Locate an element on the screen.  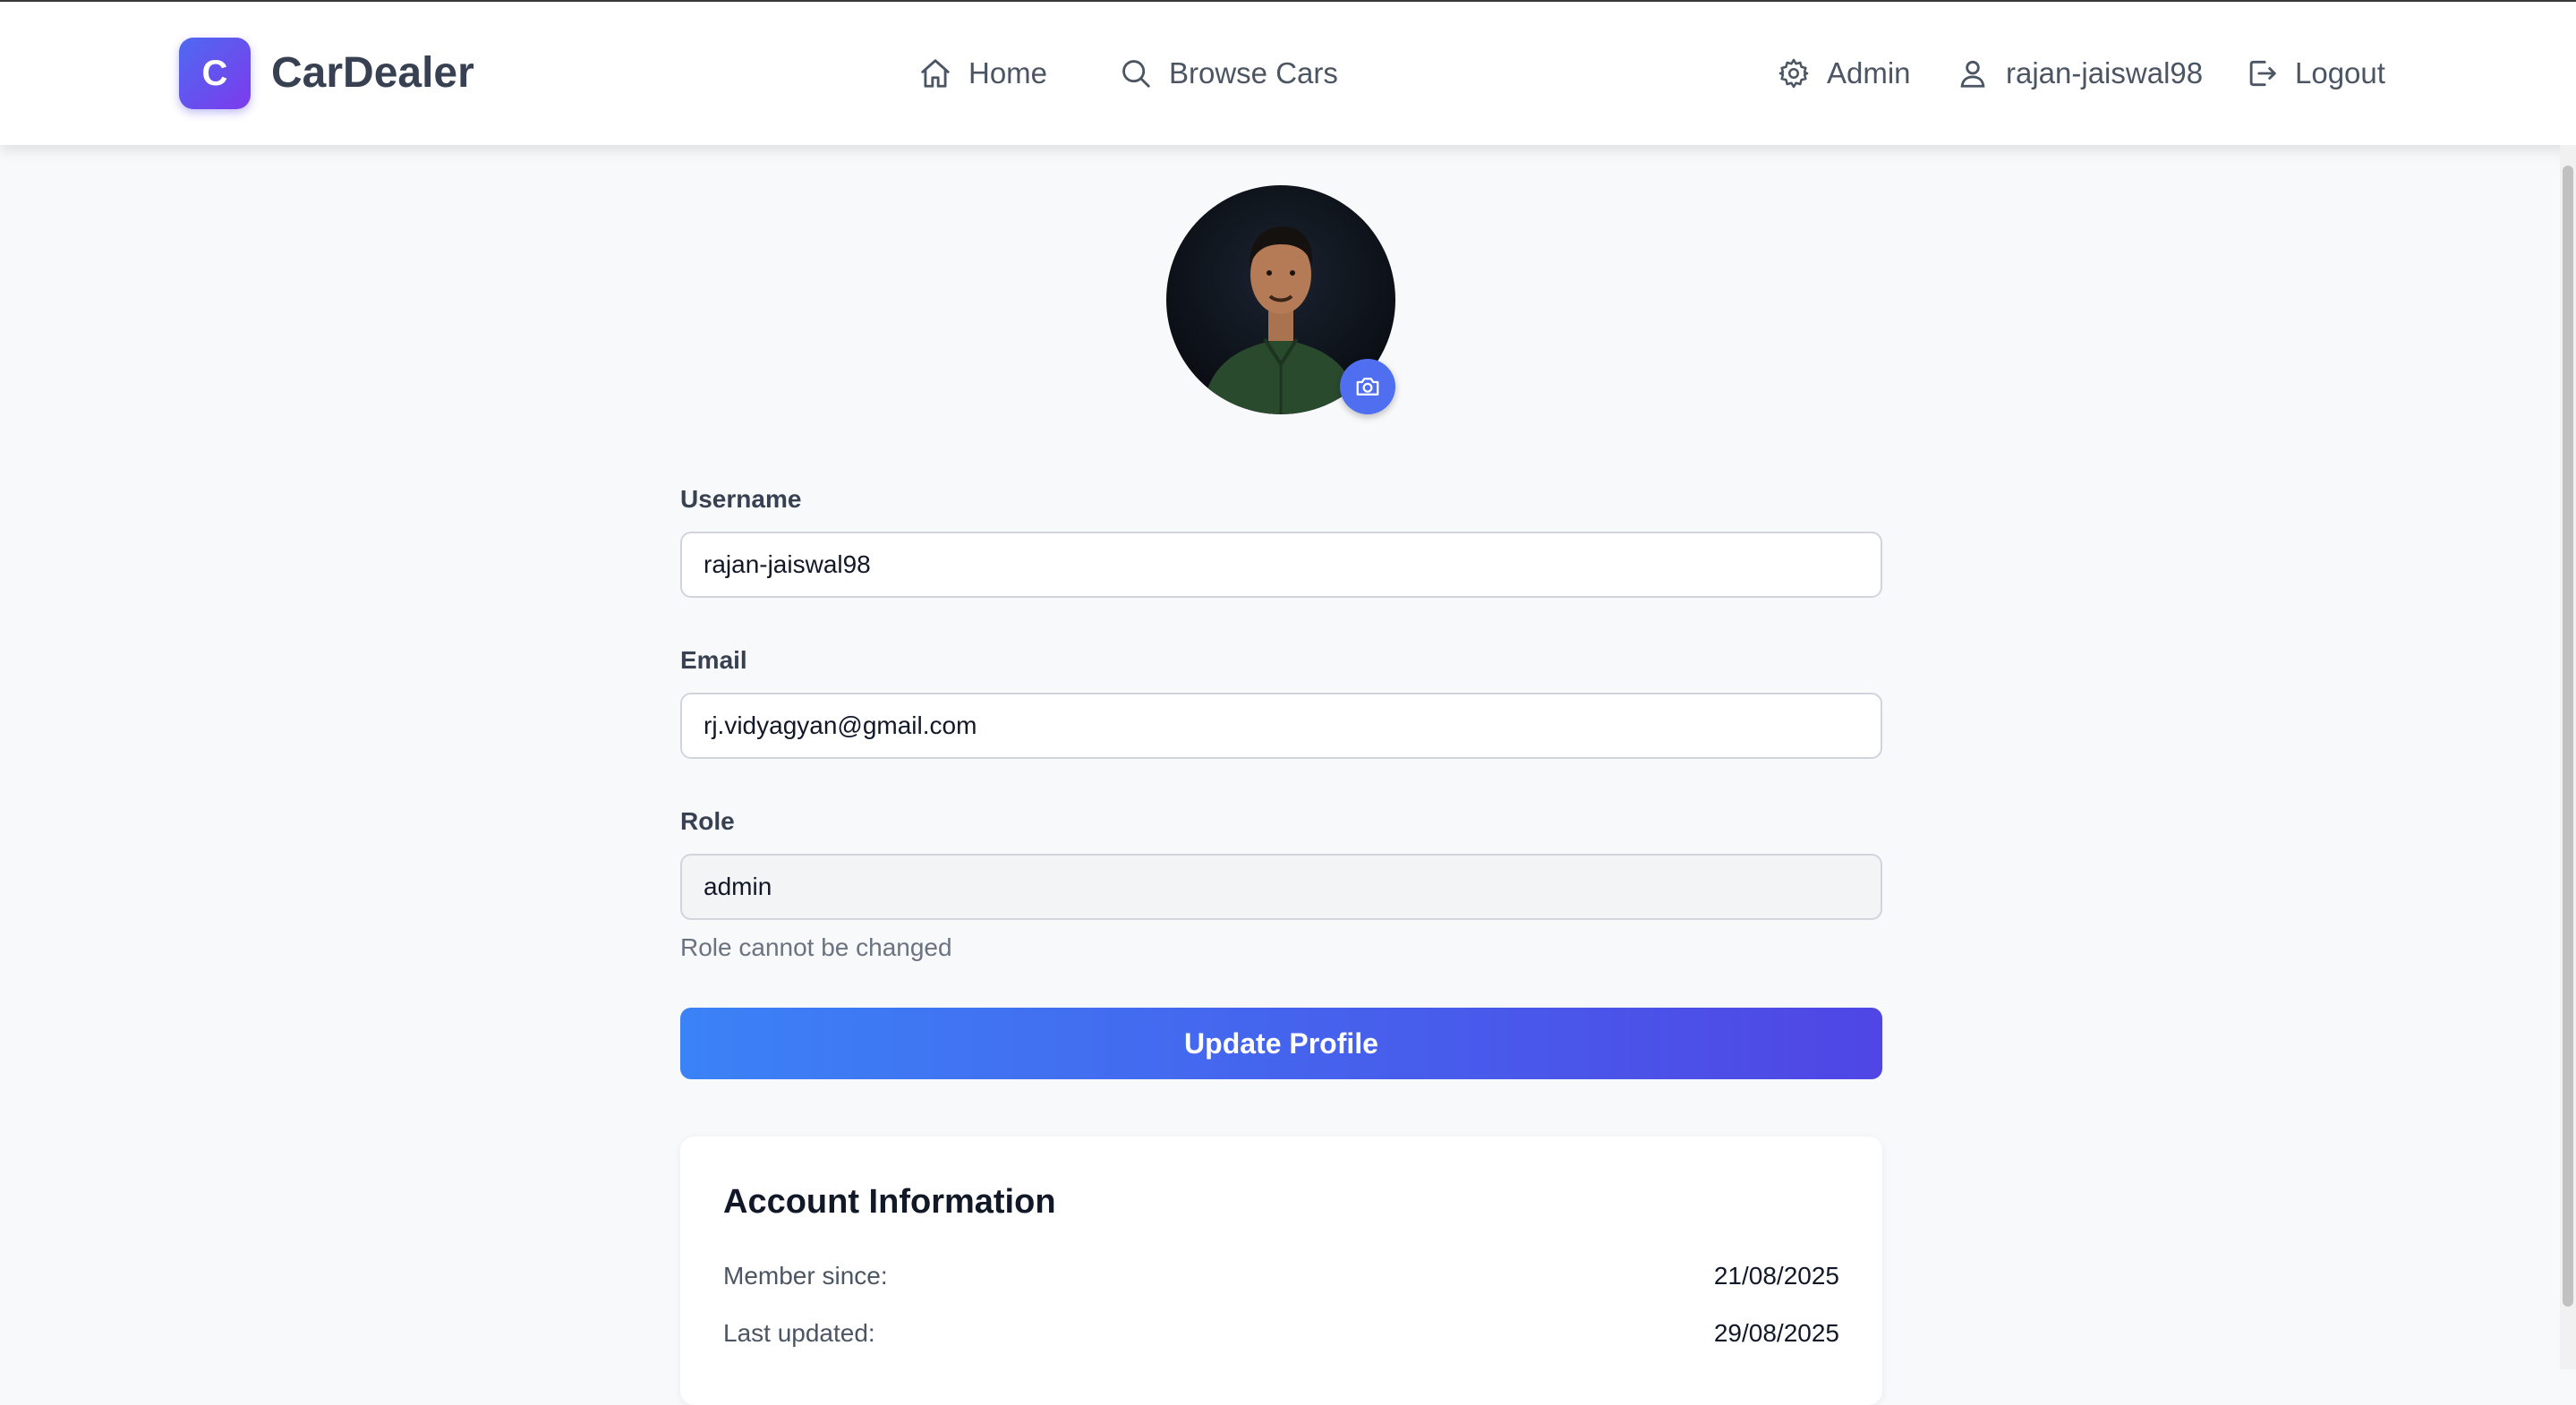
nav-logout: Logout is located at coordinates (2315, 73).